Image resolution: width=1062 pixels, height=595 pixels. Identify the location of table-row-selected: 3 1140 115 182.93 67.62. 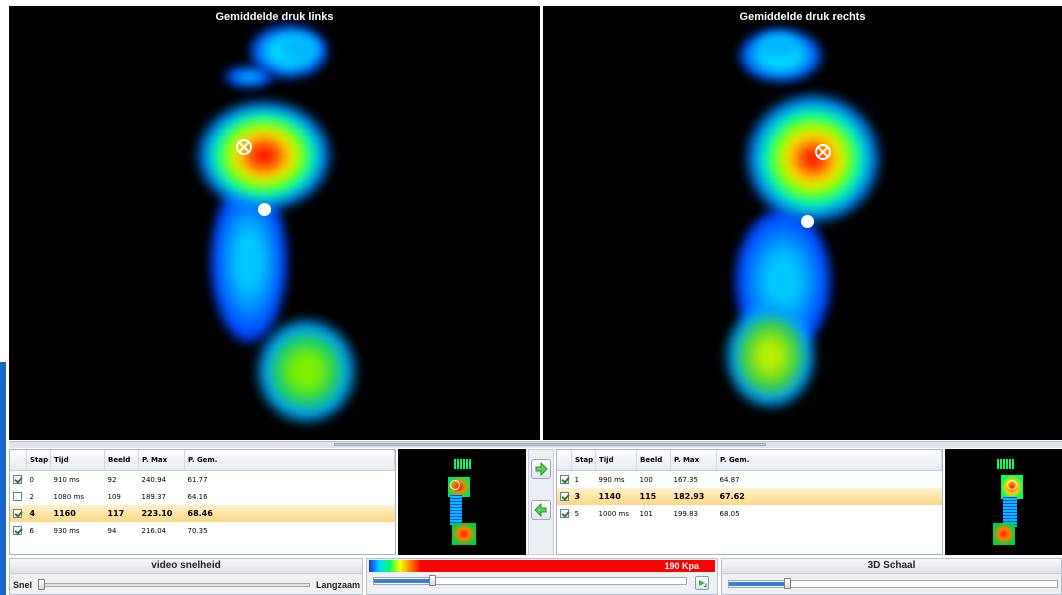
(749, 496).